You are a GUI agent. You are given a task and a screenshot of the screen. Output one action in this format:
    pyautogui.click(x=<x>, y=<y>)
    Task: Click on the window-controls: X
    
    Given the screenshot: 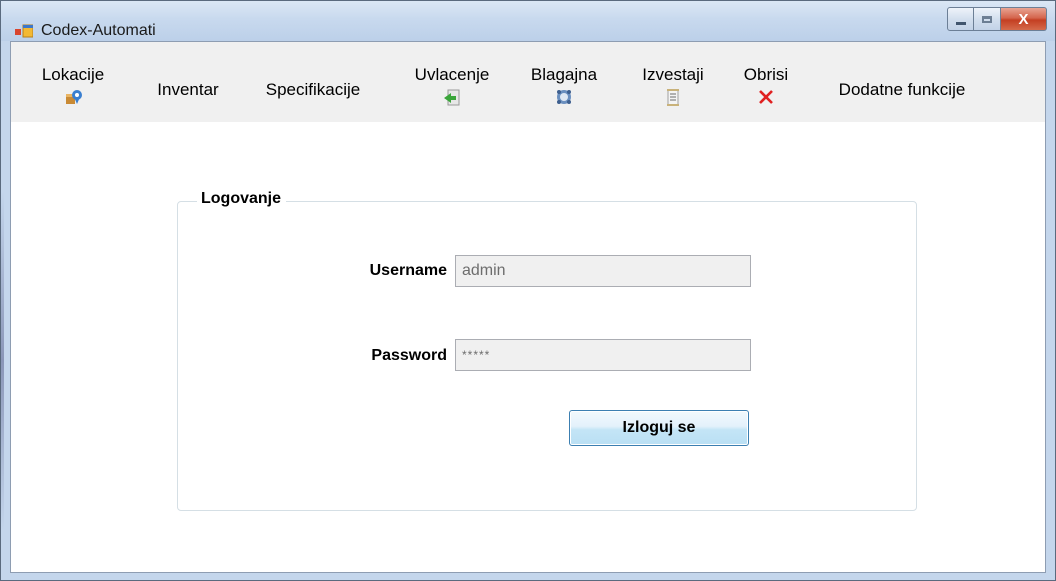 What is the action you would take?
    pyautogui.click(x=997, y=20)
    